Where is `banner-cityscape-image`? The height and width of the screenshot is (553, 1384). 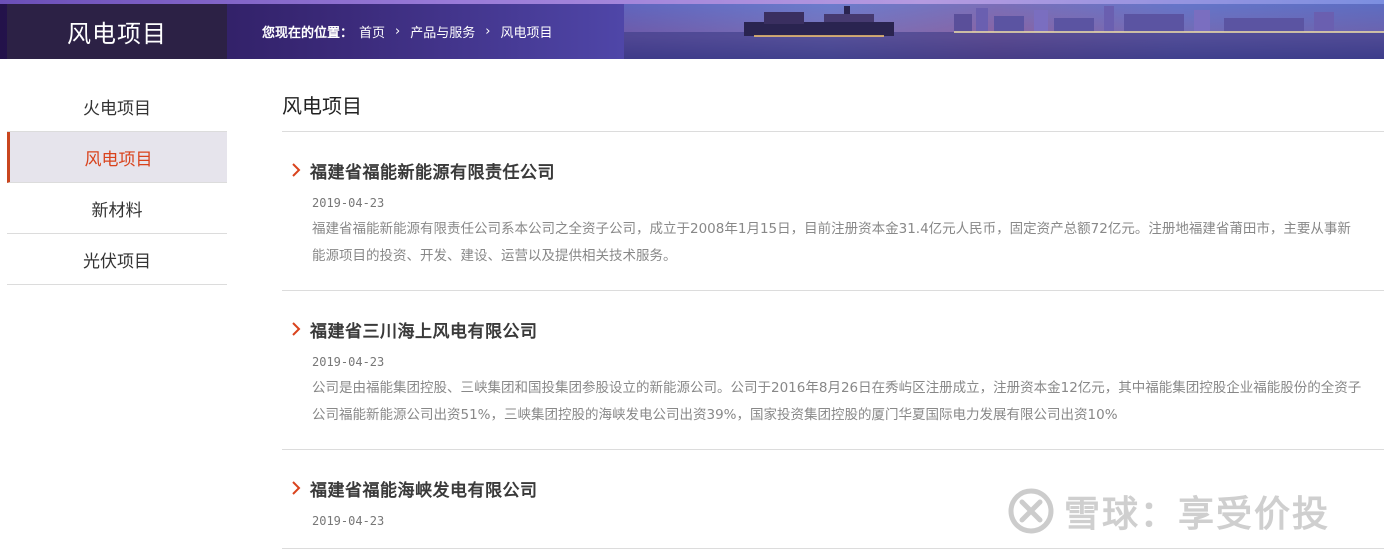 banner-cityscape-image is located at coordinates (1004, 31).